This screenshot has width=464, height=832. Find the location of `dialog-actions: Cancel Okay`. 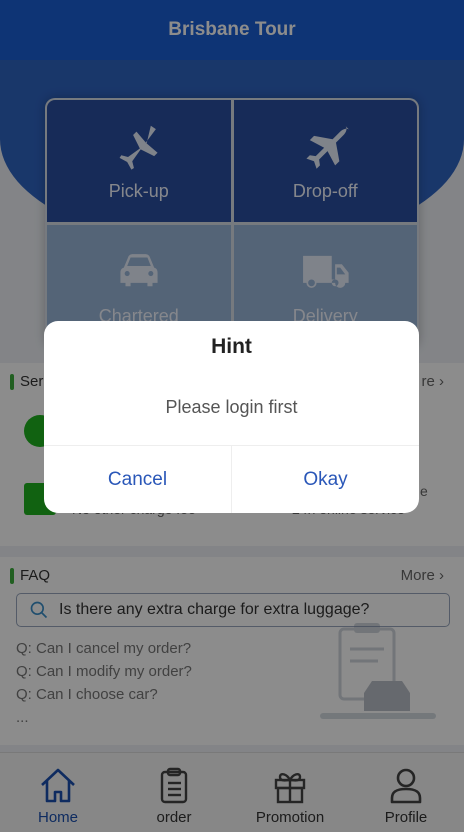

dialog-actions: Cancel Okay is located at coordinates (231, 479).